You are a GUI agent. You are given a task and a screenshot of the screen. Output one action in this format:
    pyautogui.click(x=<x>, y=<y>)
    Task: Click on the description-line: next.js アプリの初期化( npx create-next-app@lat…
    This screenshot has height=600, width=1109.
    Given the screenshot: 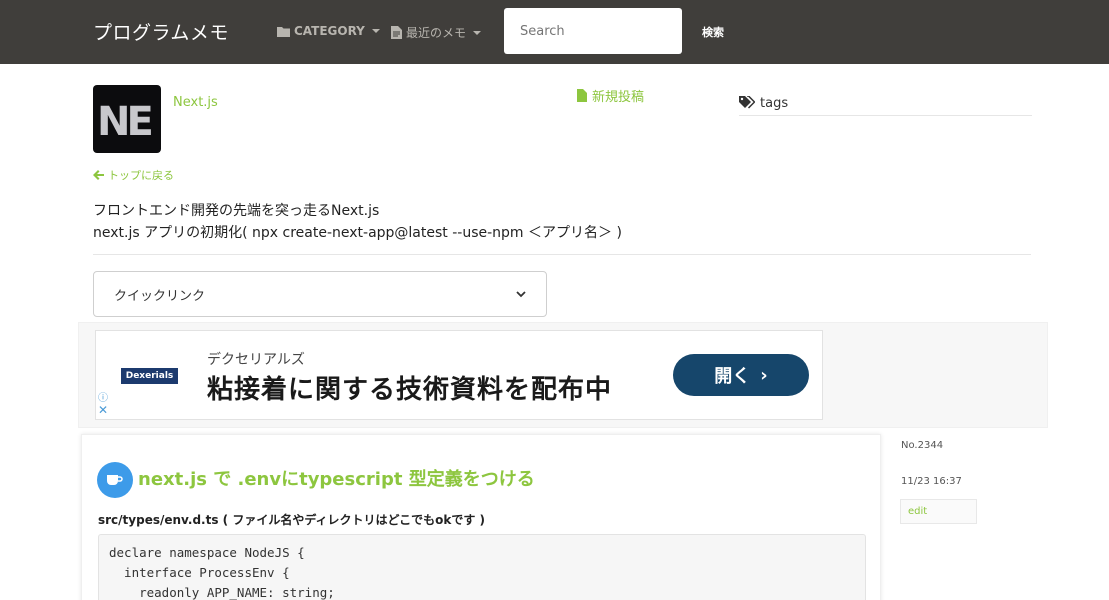 What is the action you would take?
    pyautogui.click(x=357, y=233)
    